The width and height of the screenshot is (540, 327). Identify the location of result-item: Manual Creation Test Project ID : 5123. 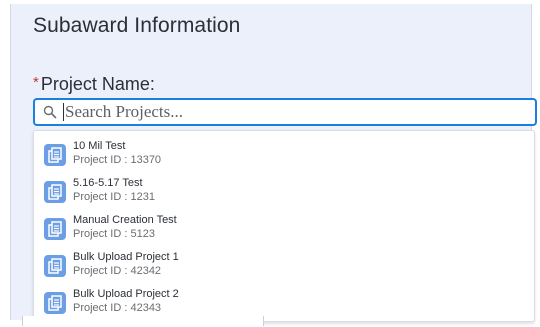
(284, 227).